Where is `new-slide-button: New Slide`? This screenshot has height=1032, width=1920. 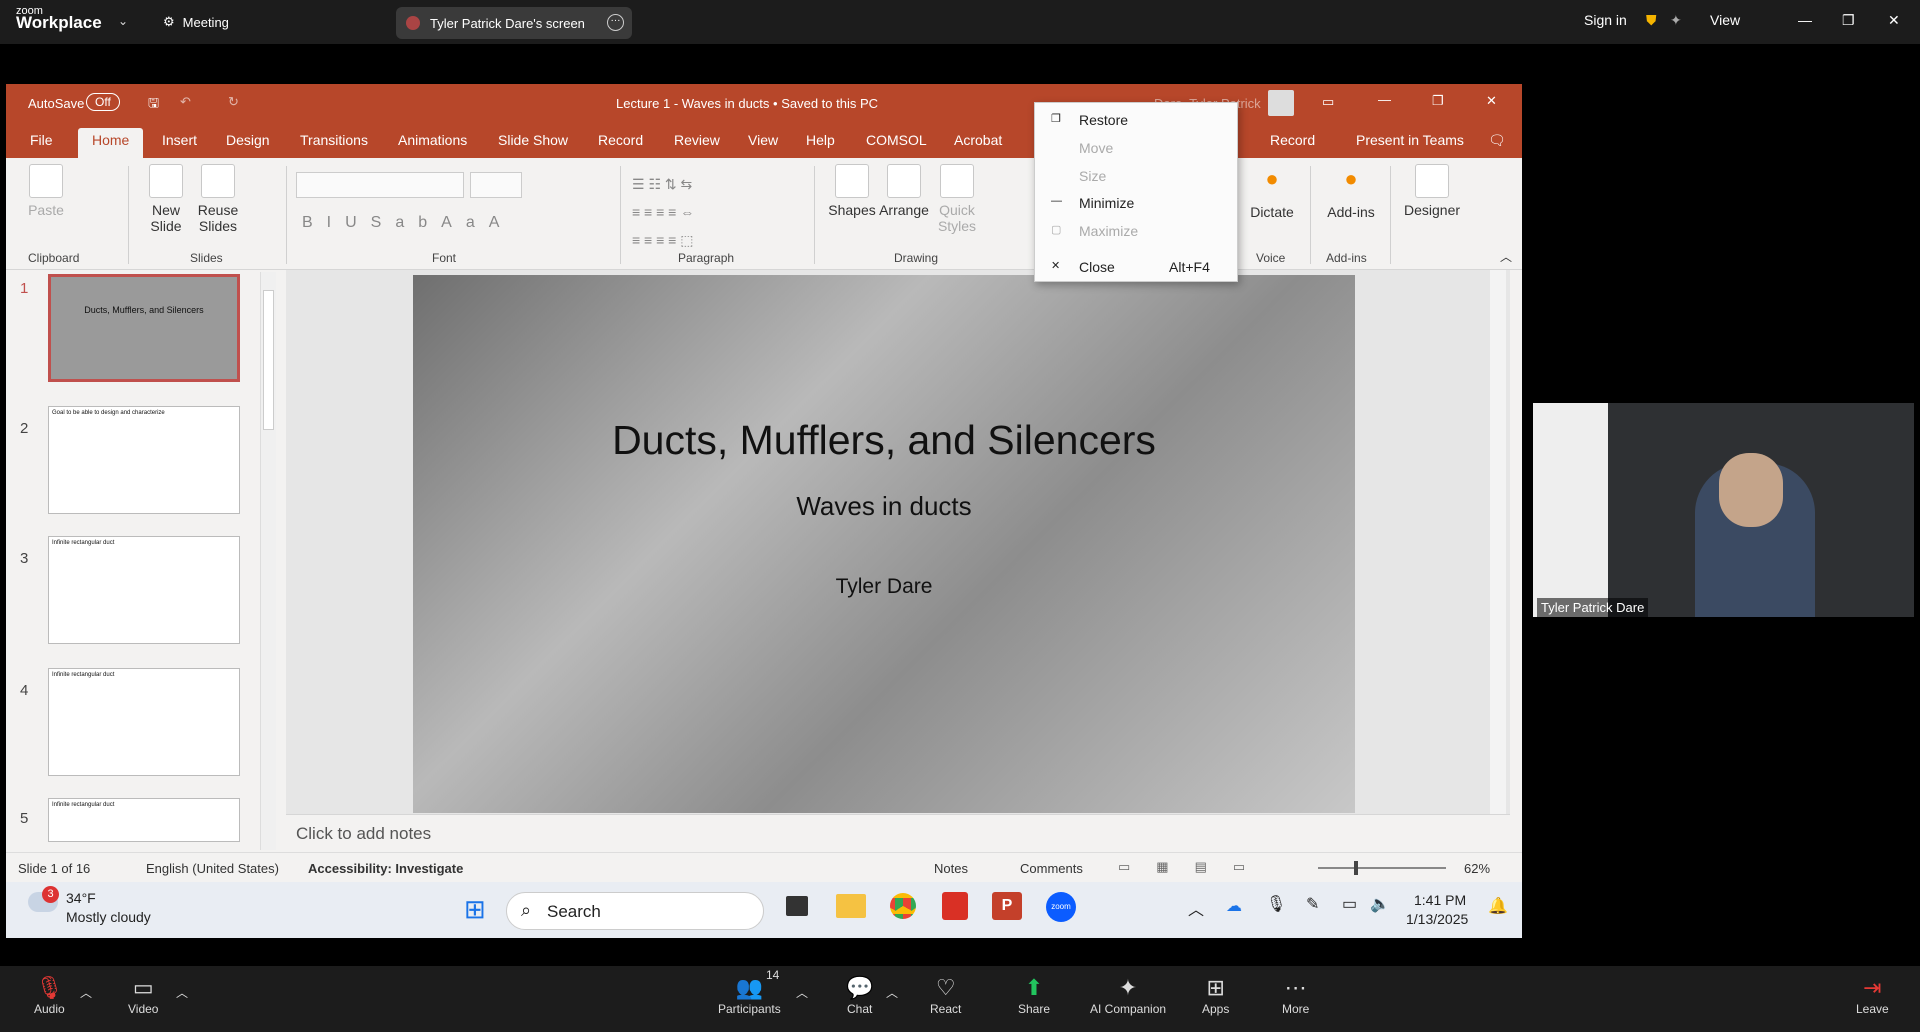
new-slide-button: New Slide is located at coordinates (166, 199).